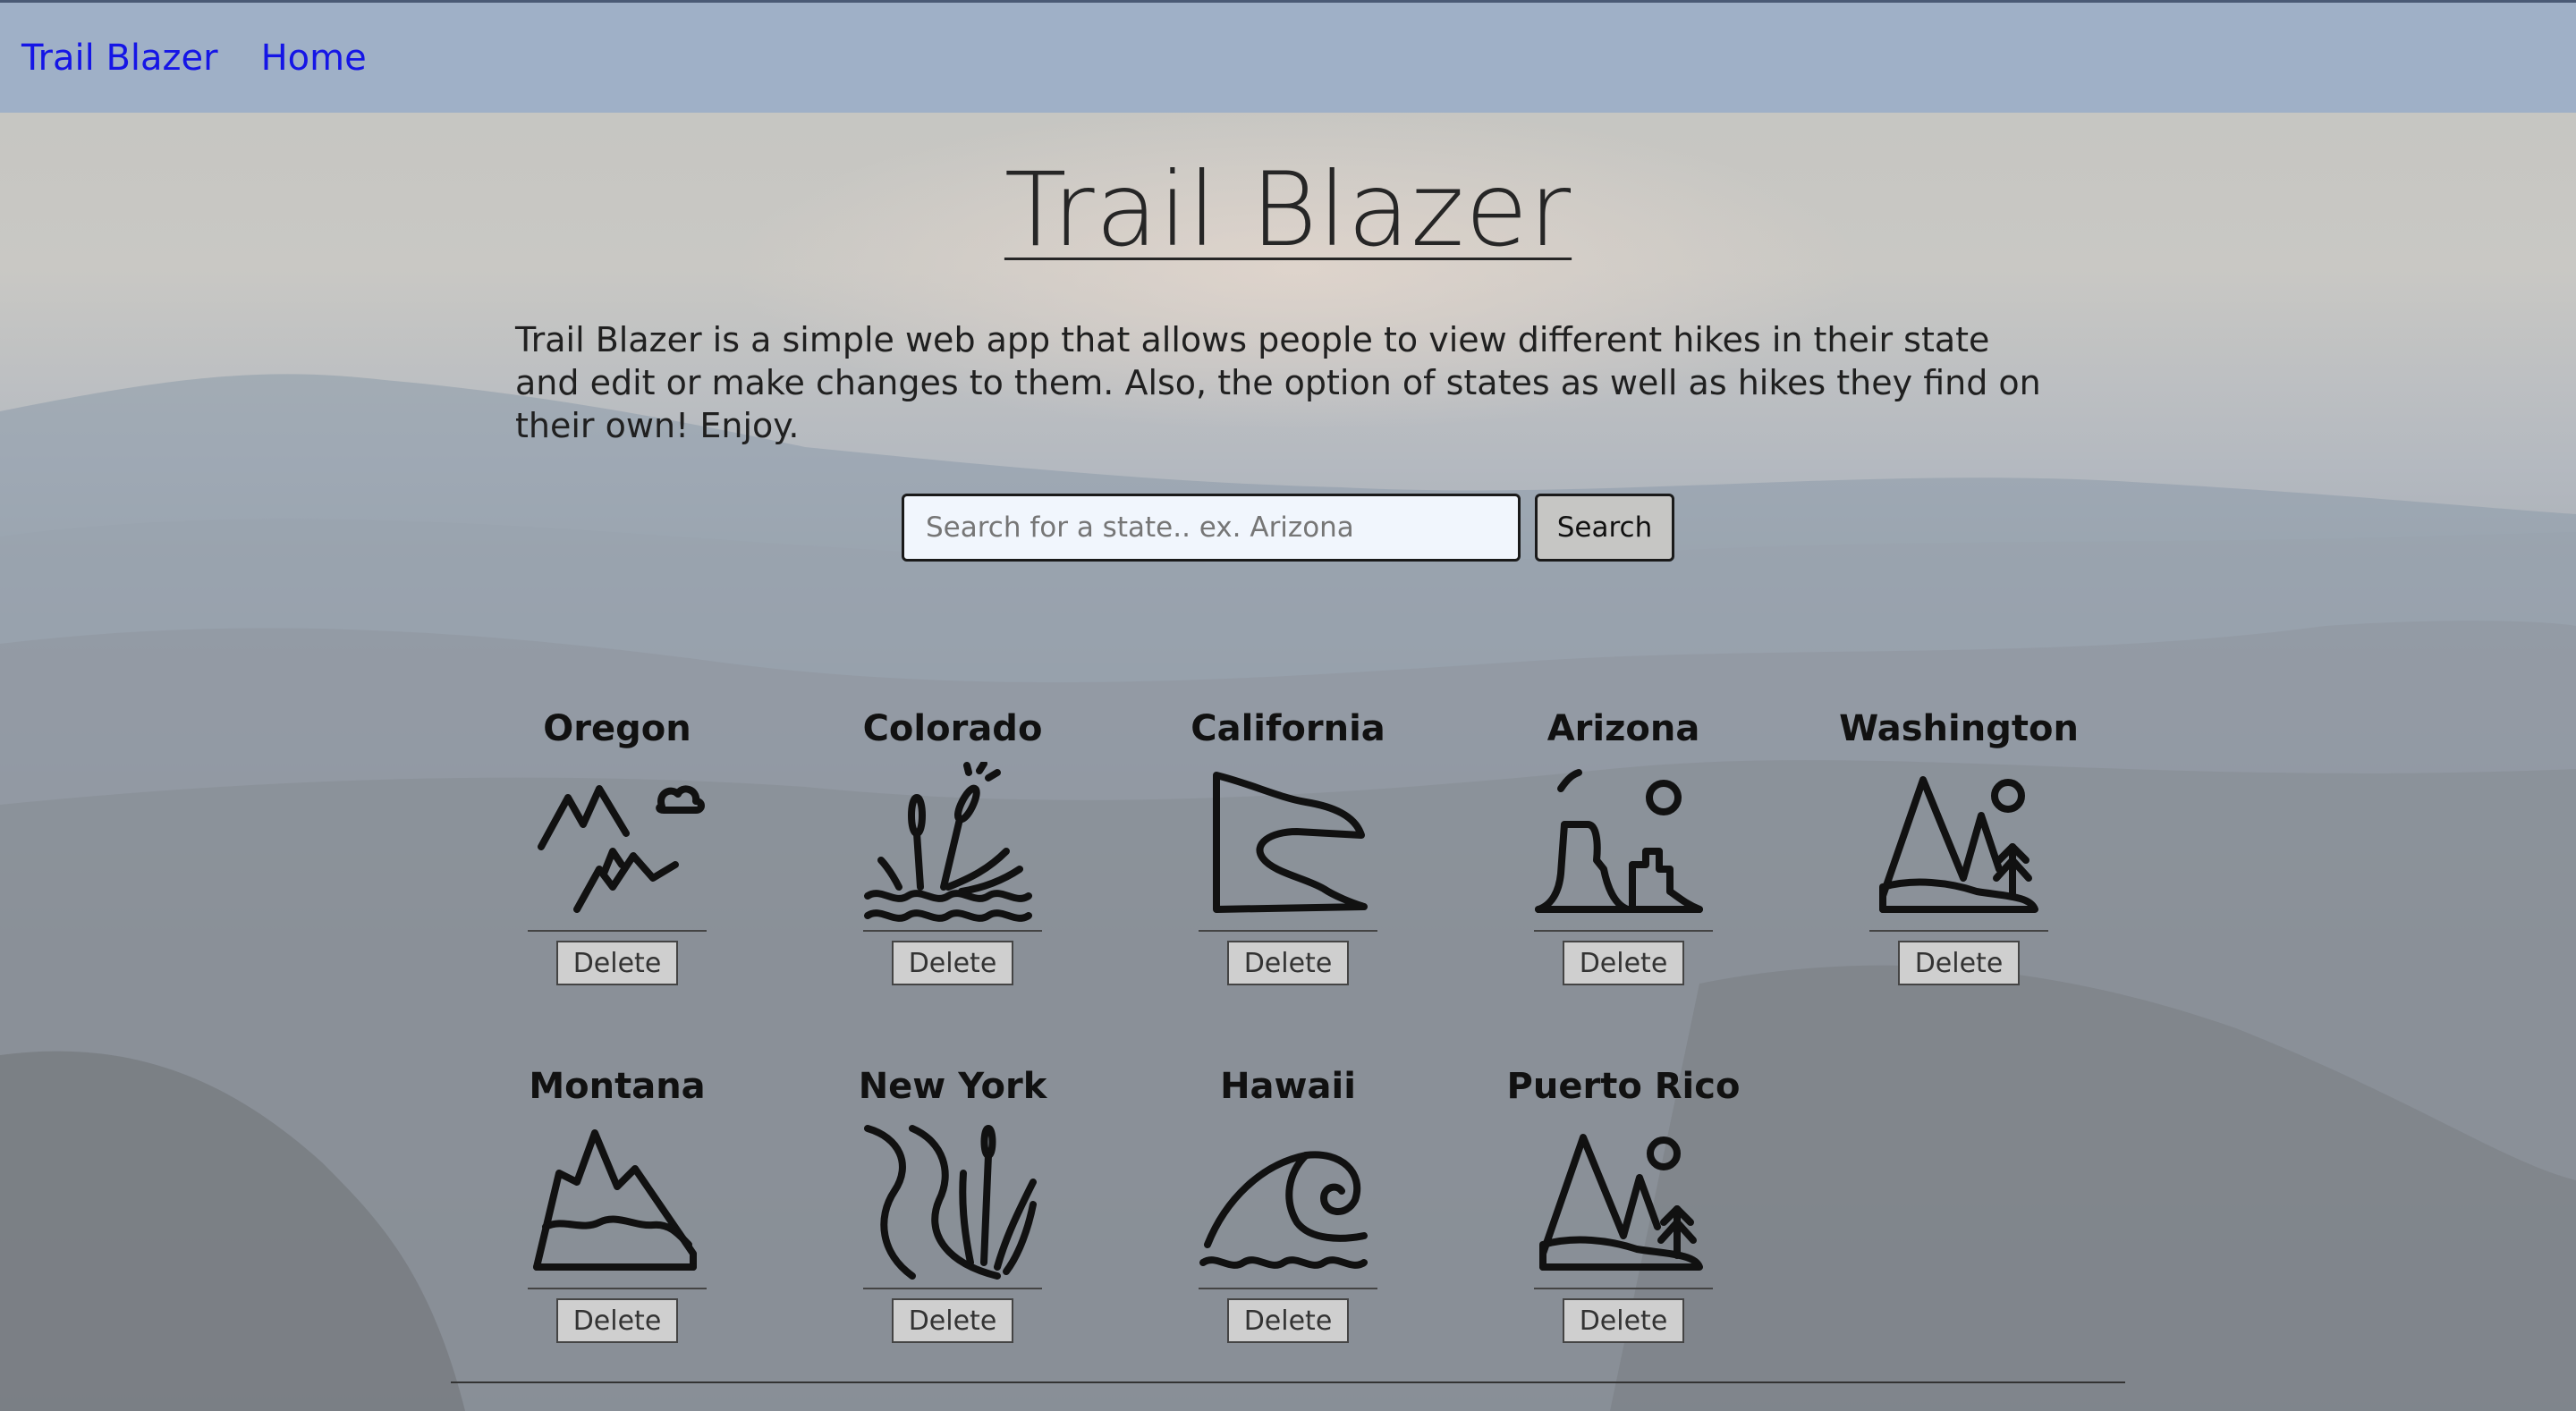  Describe the element at coordinates (617, 1086) in the screenshot. I see `state-name: Montana` at that location.